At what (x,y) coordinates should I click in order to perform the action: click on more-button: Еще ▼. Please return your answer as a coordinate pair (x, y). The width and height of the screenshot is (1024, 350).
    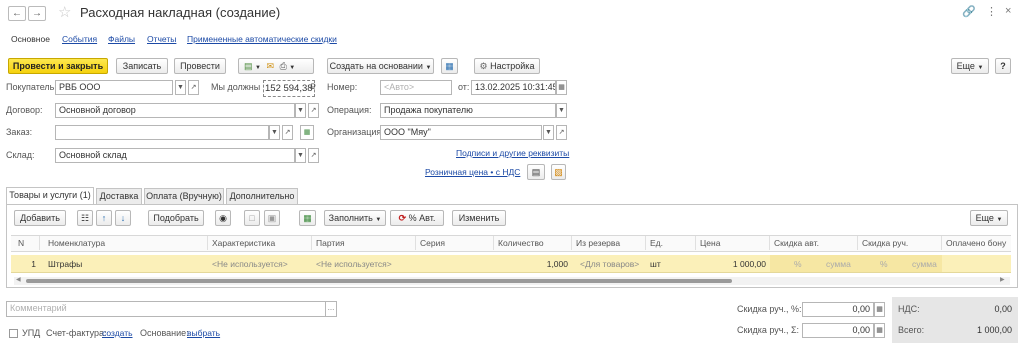
    Looking at the image, I should click on (970, 66).